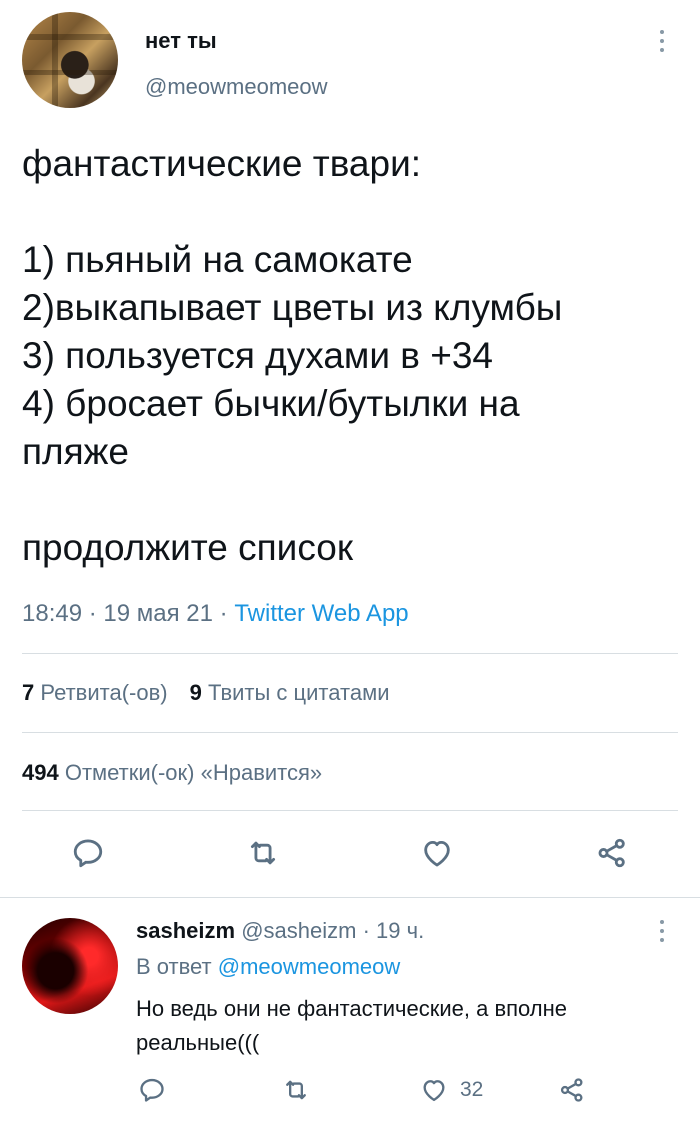 The height and width of the screenshot is (1136, 700). What do you see at coordinates (70, 966) in the screenshot?
I see `reply-avatar` at bounding box center [70, 966].